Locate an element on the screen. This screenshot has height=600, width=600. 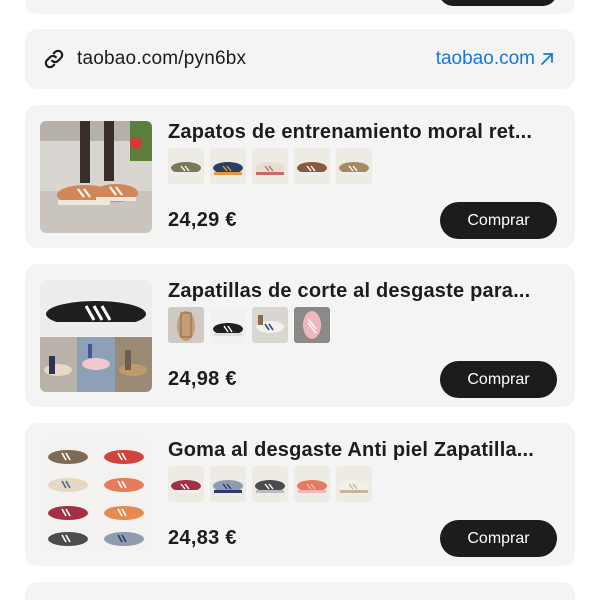
previous-card-stub is located at coordinates (300, 7).